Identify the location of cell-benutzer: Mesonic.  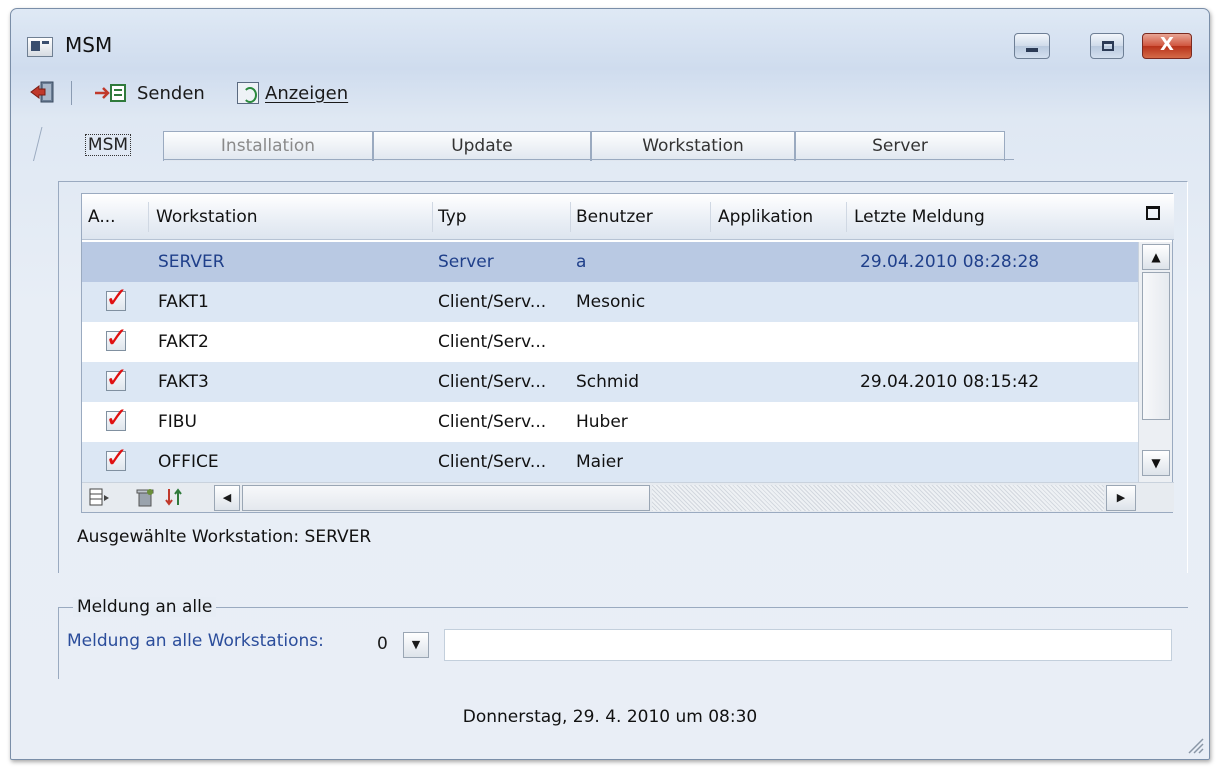
(611, 302).